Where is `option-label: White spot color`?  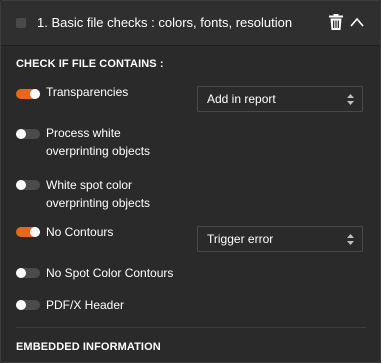
option-label: White spot color is located at coordinates (89, 185).